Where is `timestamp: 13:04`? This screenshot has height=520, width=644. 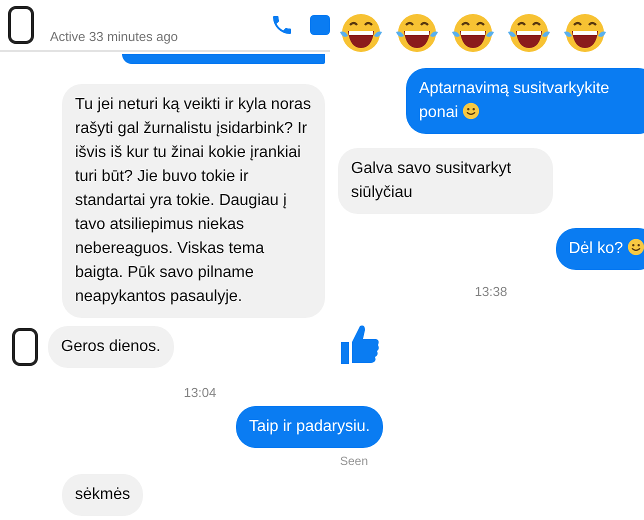 timestamp: 13:04 is located at coordinates (200, 392).